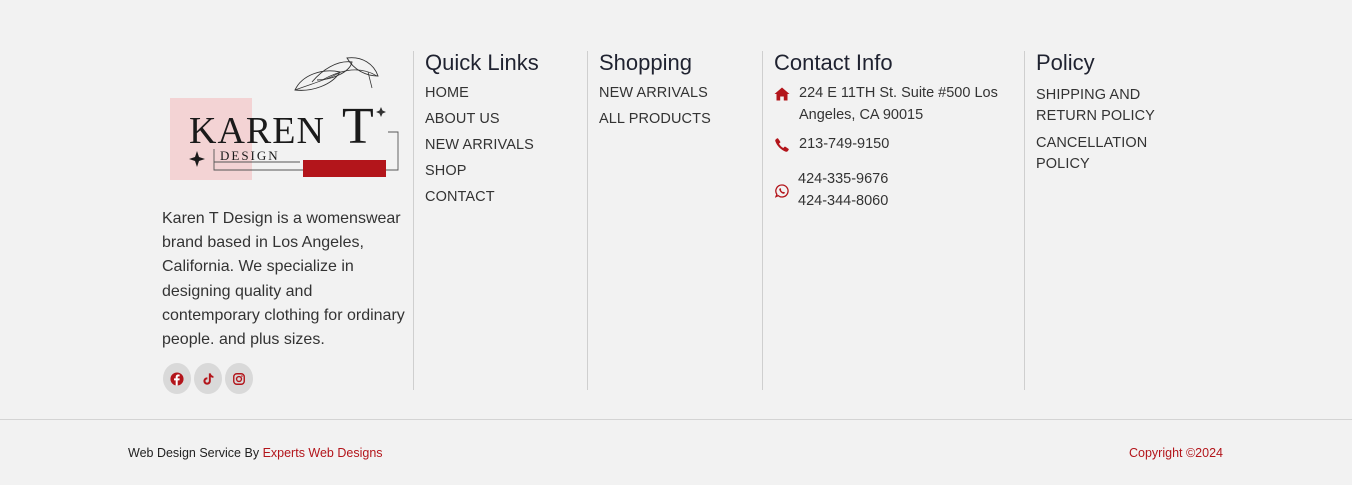 The width and height of the screenshot is (1352, 485). What do you see at coordinates (358, 126) in the screenshot?
I see `svg-text: T` at bounding box center [358, 126].